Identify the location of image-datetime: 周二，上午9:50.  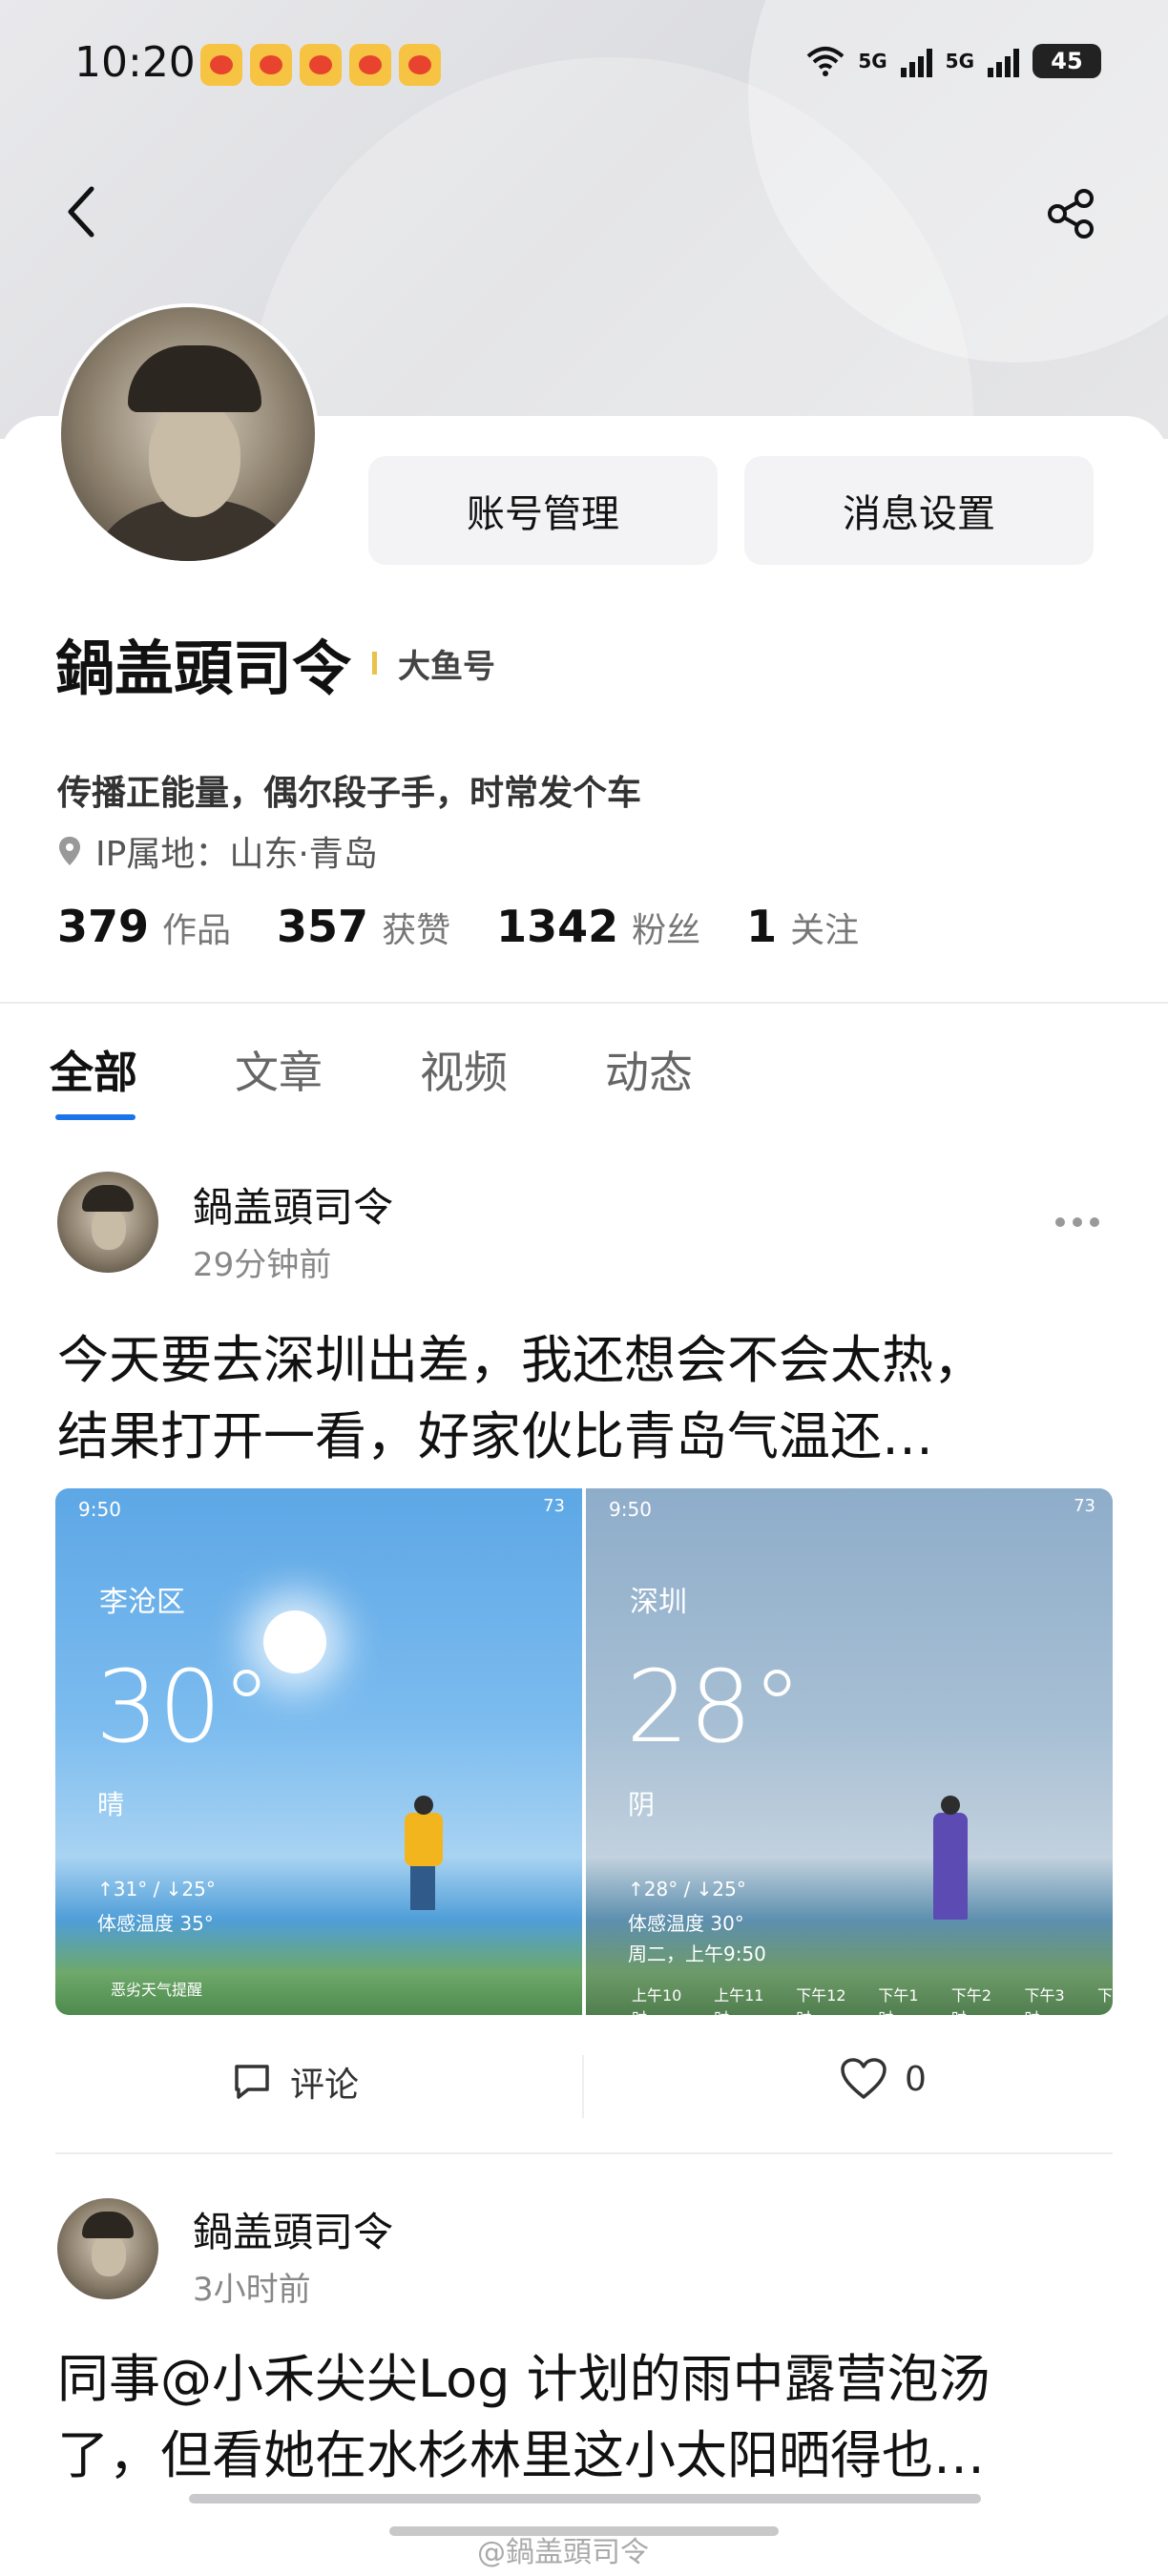
(697, 1953).